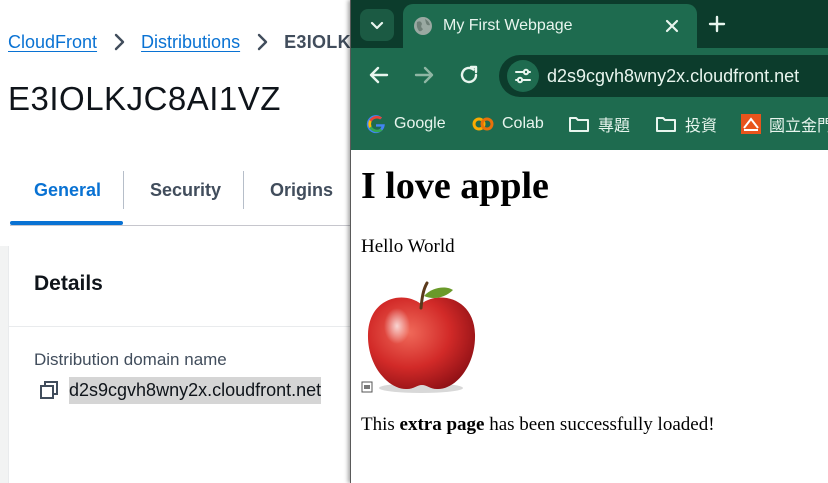 The image size is (828, 483). I want to click on tab-general: General, so click(67, 190).